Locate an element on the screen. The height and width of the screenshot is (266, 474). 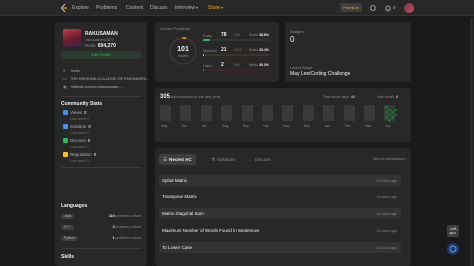
view-all-submissions-link: View all submissions › is located at coordinates (390, 159).